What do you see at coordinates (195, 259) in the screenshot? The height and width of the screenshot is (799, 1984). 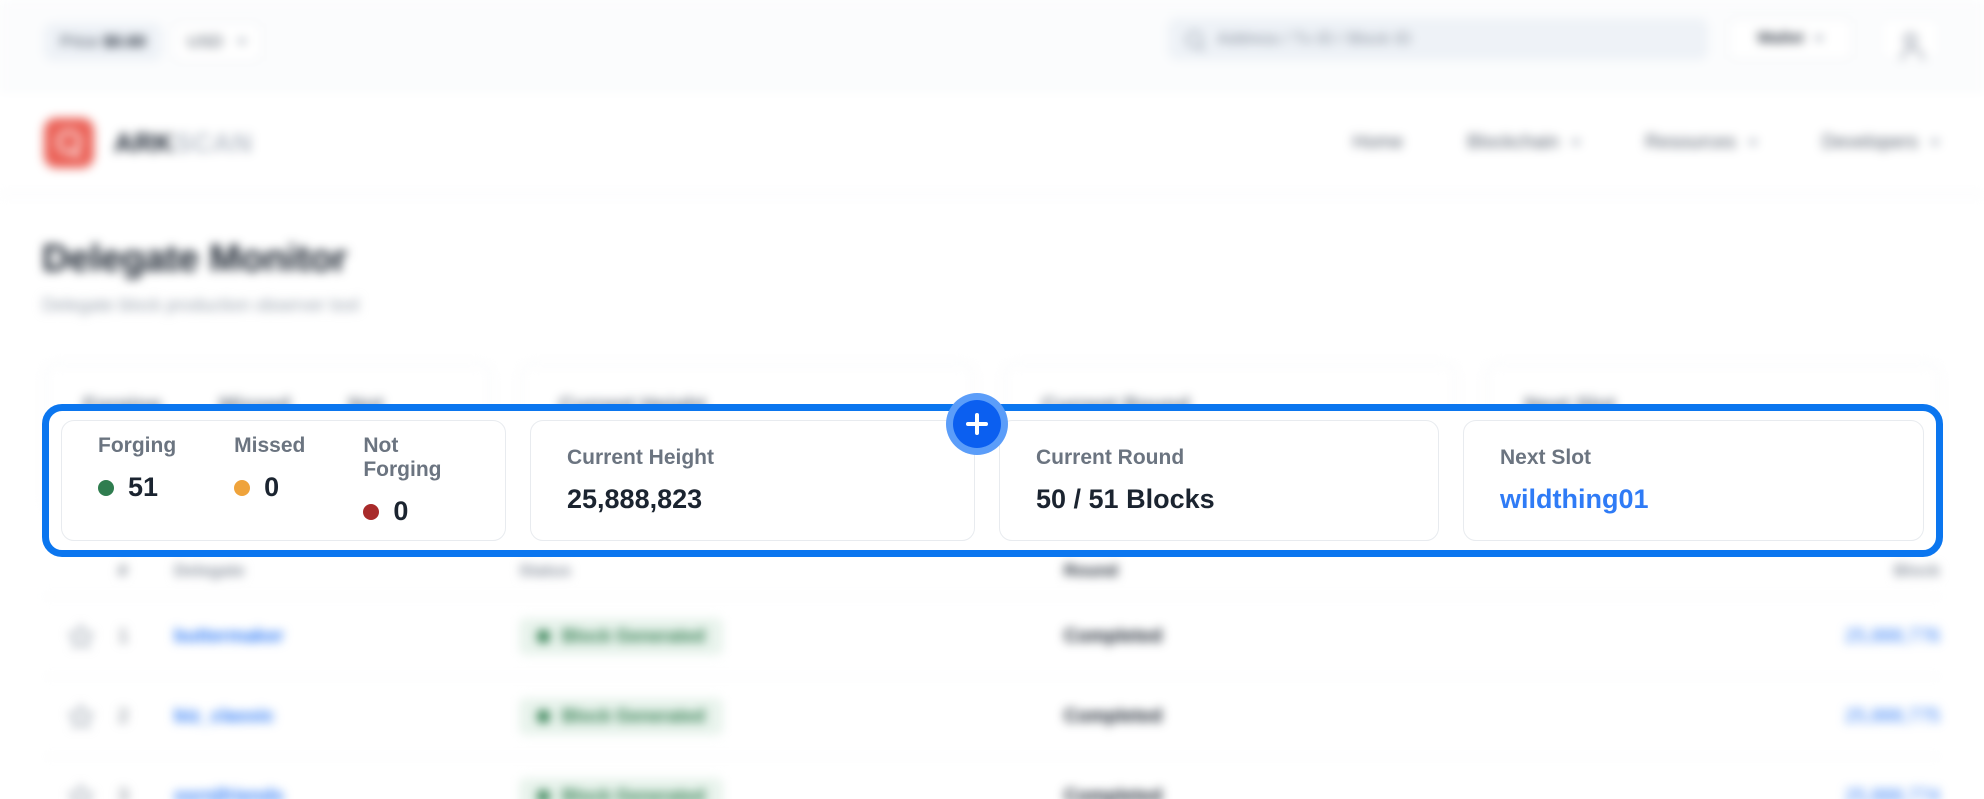 I see `page-title: Delegate Monitor` at bounding box center [195, 259].